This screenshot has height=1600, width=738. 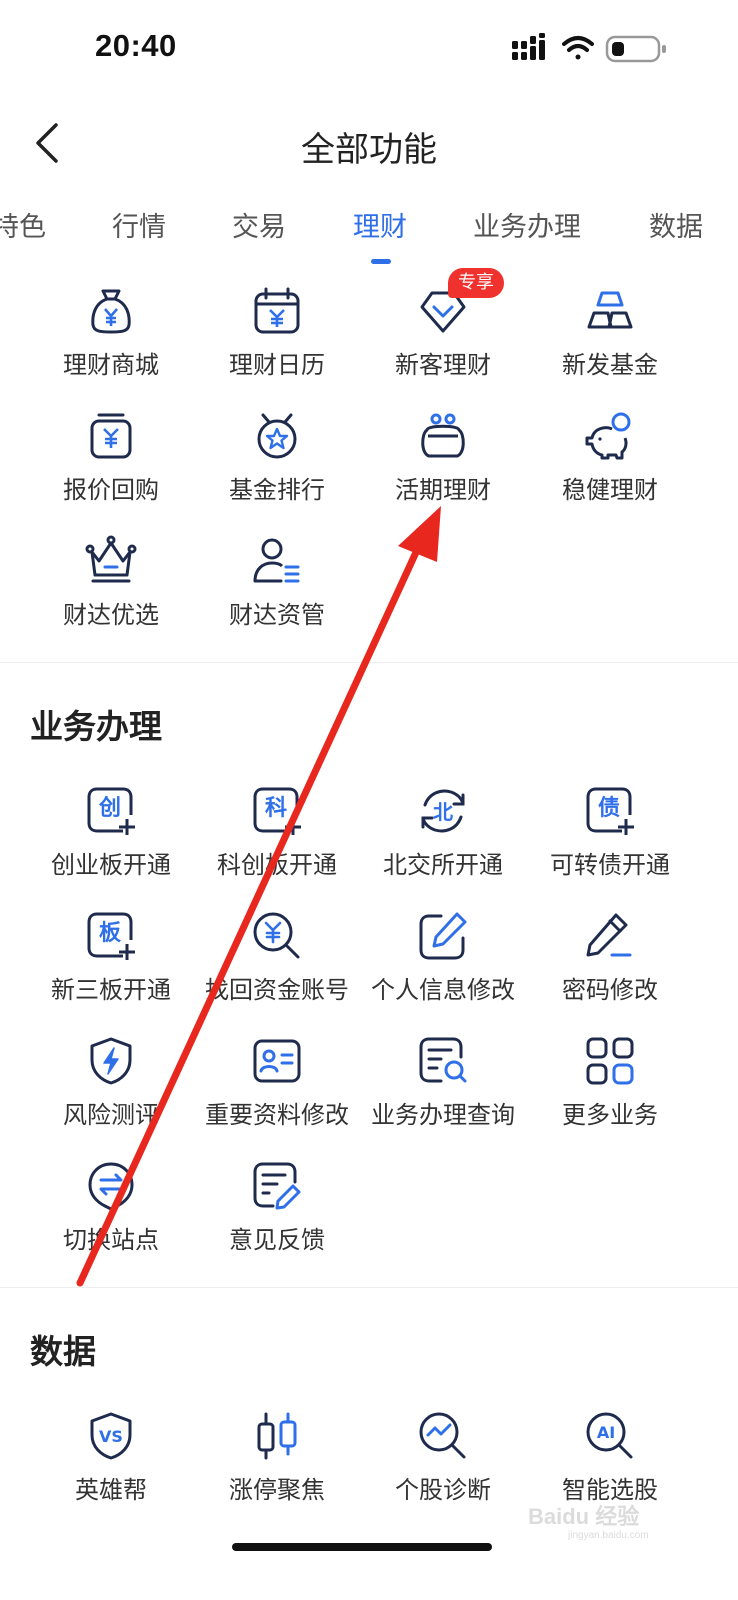 What do you see at coordinates (139, 224) in the screenshot?
I see `tab-hangqing: 行情` at bounding box center [139, 224].